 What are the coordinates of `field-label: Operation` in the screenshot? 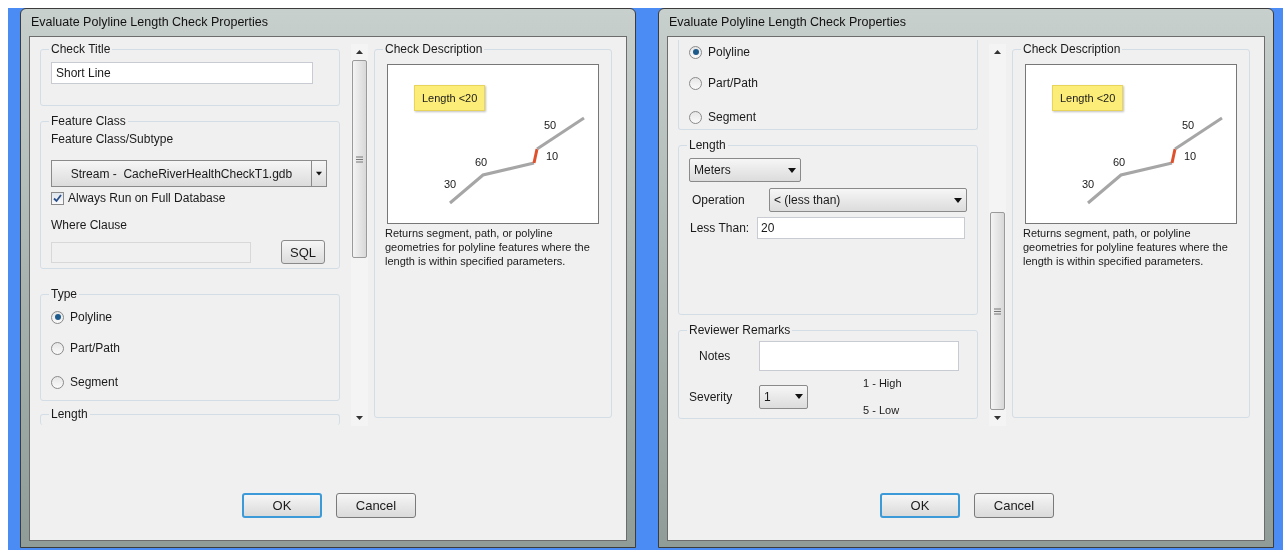 It's located at (718, 200).